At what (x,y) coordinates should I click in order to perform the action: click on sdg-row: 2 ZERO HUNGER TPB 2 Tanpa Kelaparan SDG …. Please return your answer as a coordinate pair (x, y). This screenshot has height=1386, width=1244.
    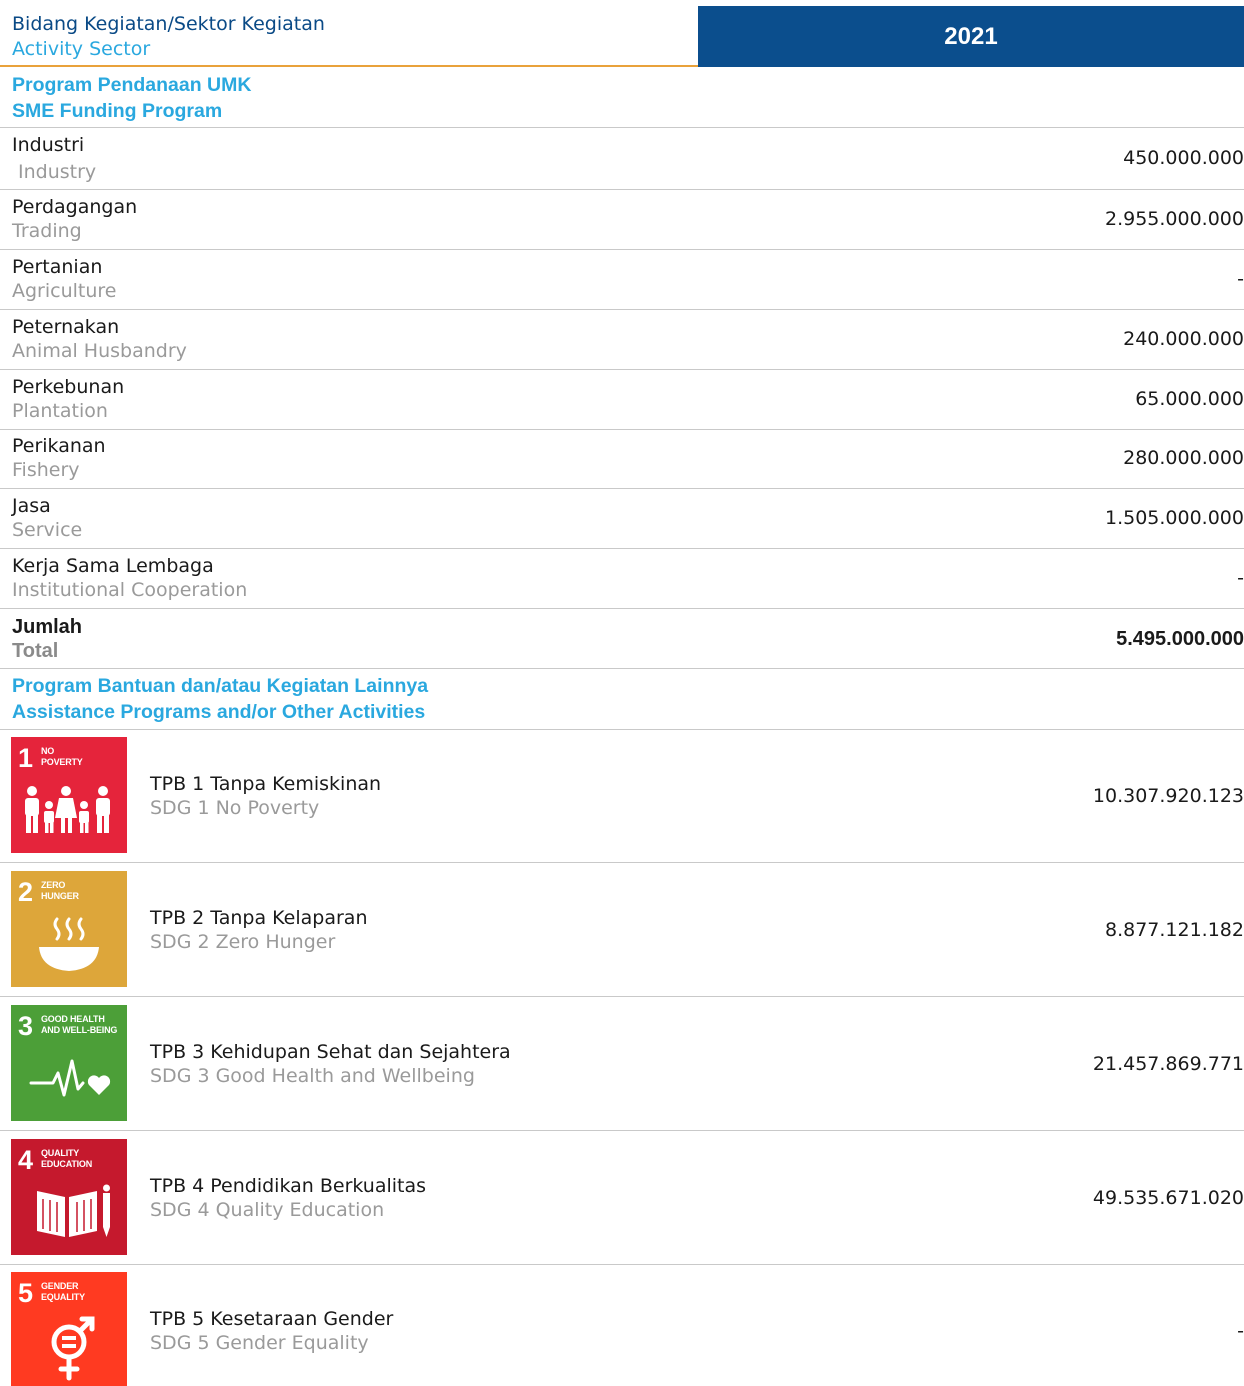
    Looking at the image, I should click on (622, 929).